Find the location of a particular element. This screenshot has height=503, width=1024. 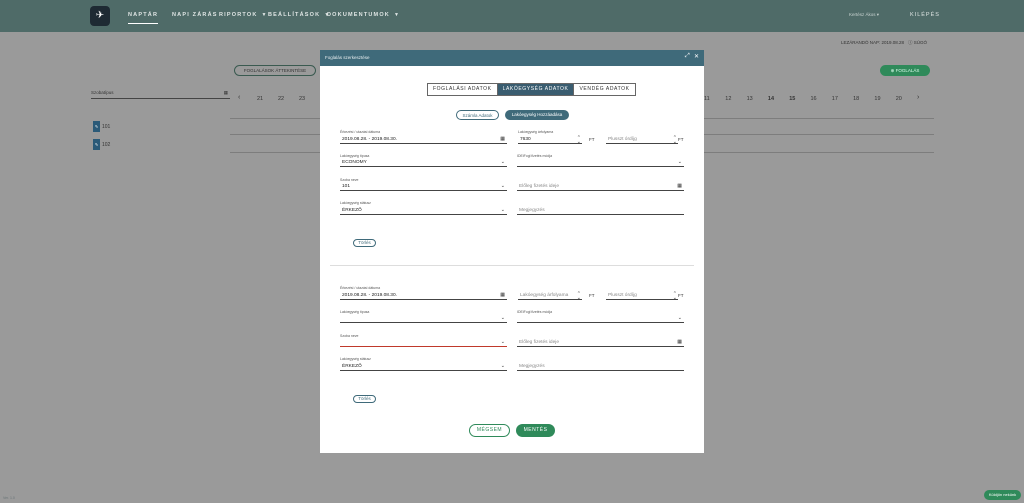

nav-riportok-label: RIPORTOK is located at coordinates (238, 15).